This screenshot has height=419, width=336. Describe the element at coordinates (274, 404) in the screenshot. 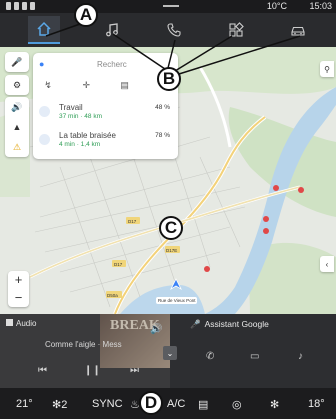

I see `fan-mode-icon: ✻` at that location.